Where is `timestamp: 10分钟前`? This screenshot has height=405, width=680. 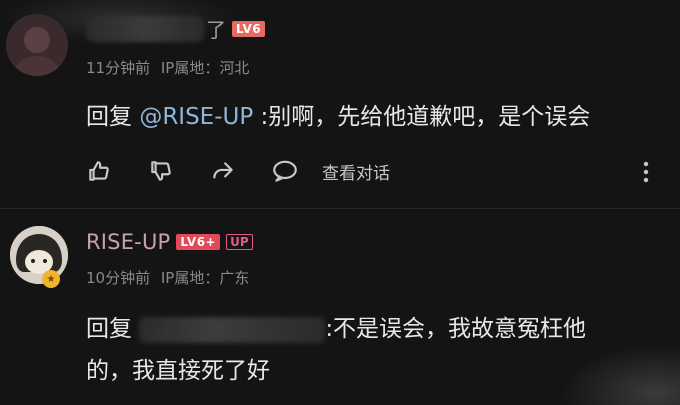
timestamp: 10分钟前 is located at coordinates (118, 278).